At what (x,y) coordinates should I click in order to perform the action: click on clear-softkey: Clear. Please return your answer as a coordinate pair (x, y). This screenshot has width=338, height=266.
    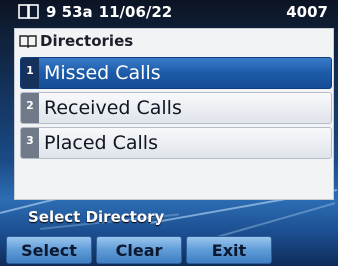
    Looking at the image, I should click on (139, 250).